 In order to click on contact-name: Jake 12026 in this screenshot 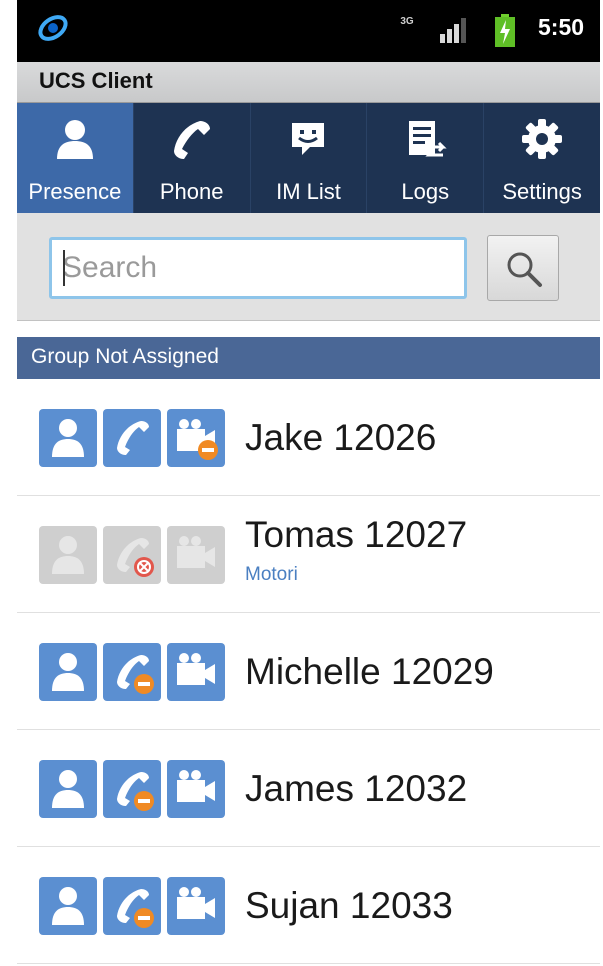, I will do `click(341, 437)`.